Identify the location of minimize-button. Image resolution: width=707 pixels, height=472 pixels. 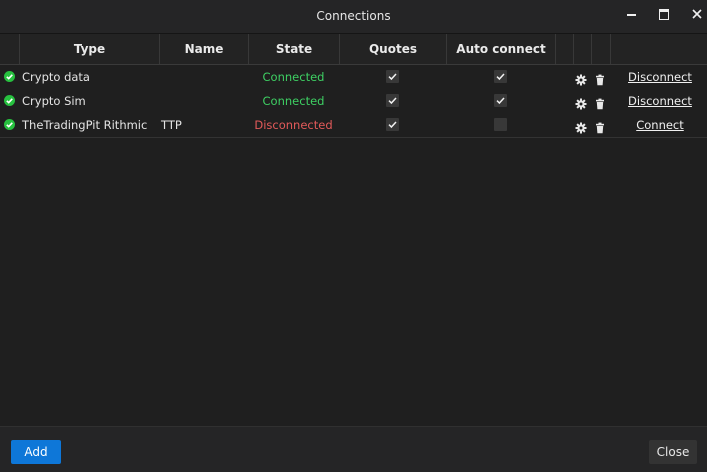
(631, 14).